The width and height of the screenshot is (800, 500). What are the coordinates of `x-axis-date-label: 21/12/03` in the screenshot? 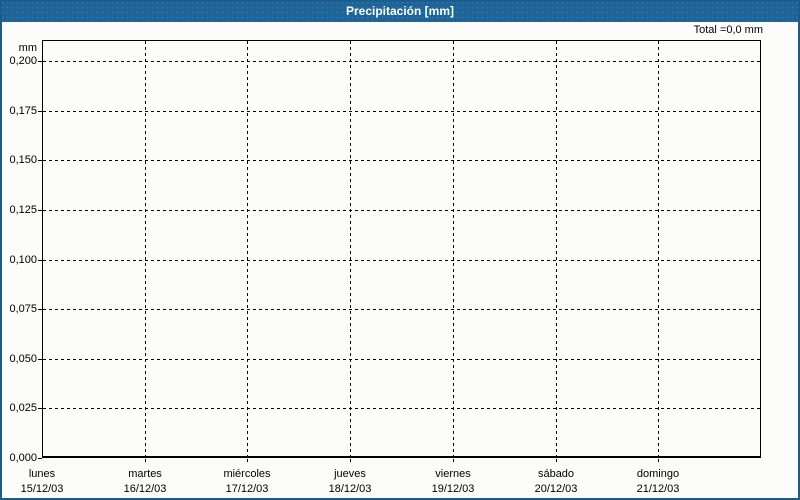 It's located at (658, 489).